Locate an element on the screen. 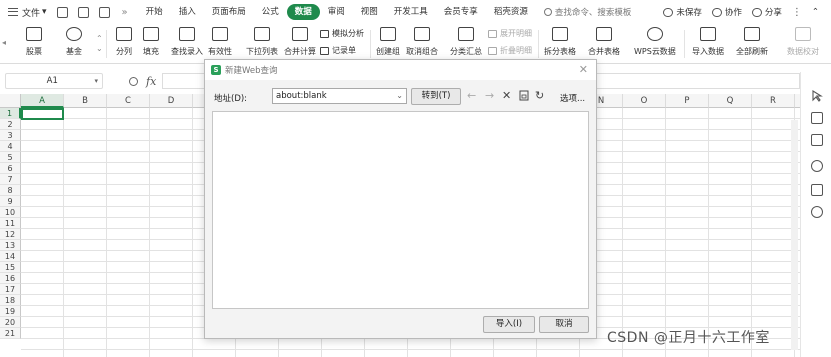 This screenshot has height=357, width=831. row-header: 14 is located at coordinates (10, 256).